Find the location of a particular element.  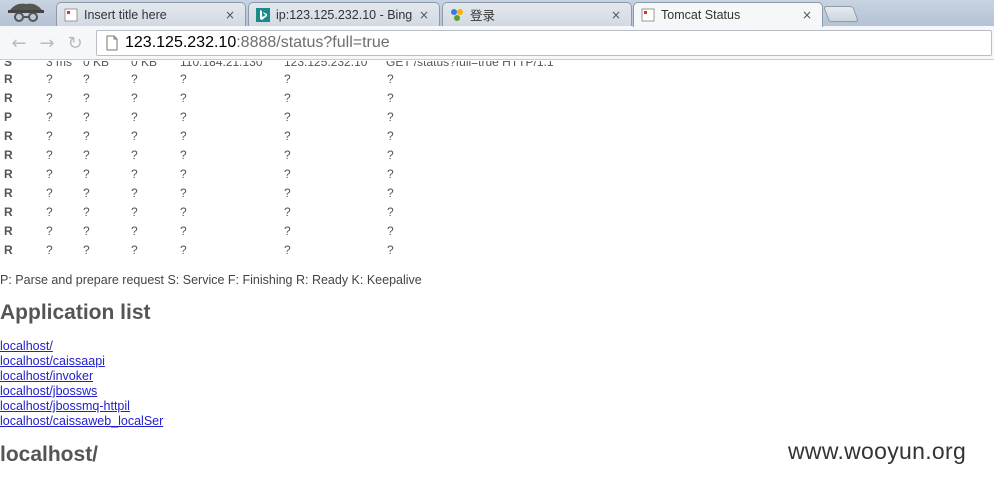

localhost-section-heading: localhost/ is located at coordinates (49, 454).